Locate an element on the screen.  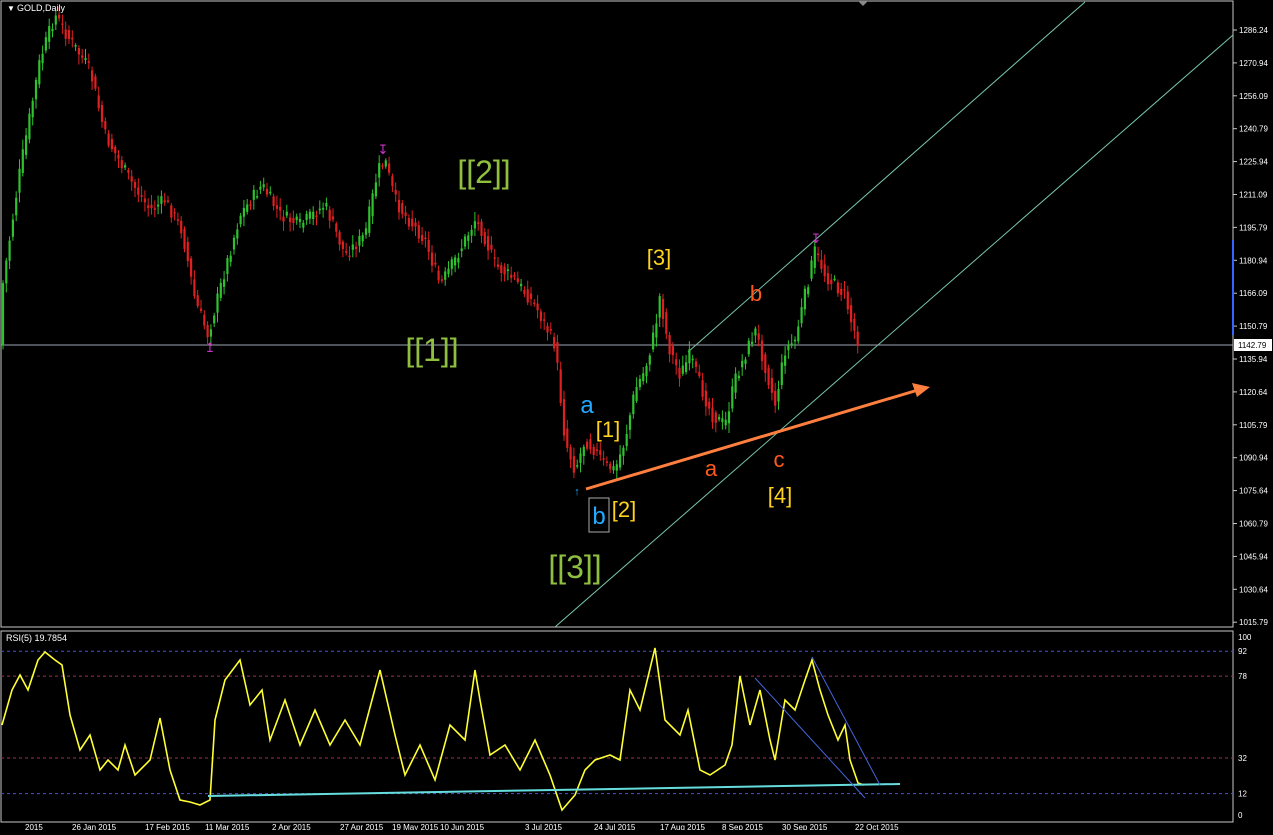
date-tick-label: 3 Jul 2015 is located at coordinates (543, 826).